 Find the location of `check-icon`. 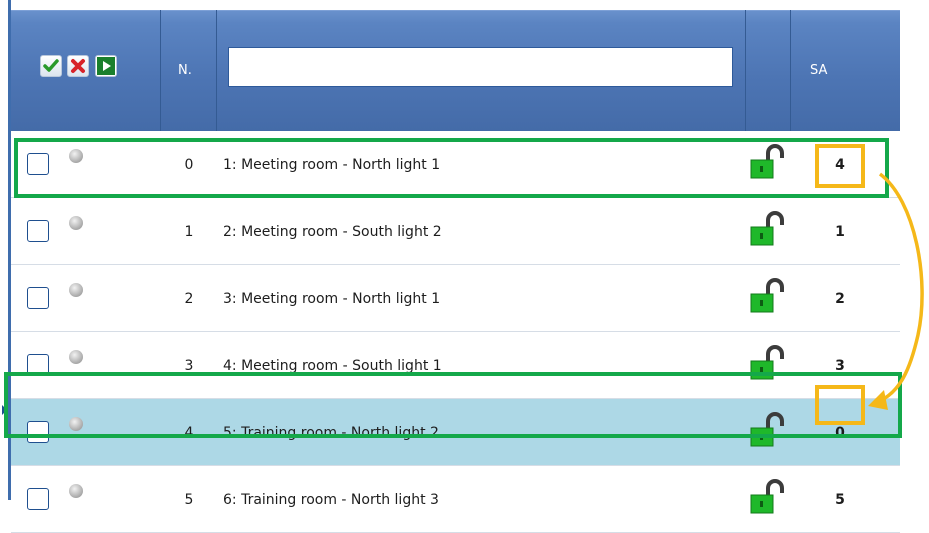

check-icon is located at coordinates (51, 65).